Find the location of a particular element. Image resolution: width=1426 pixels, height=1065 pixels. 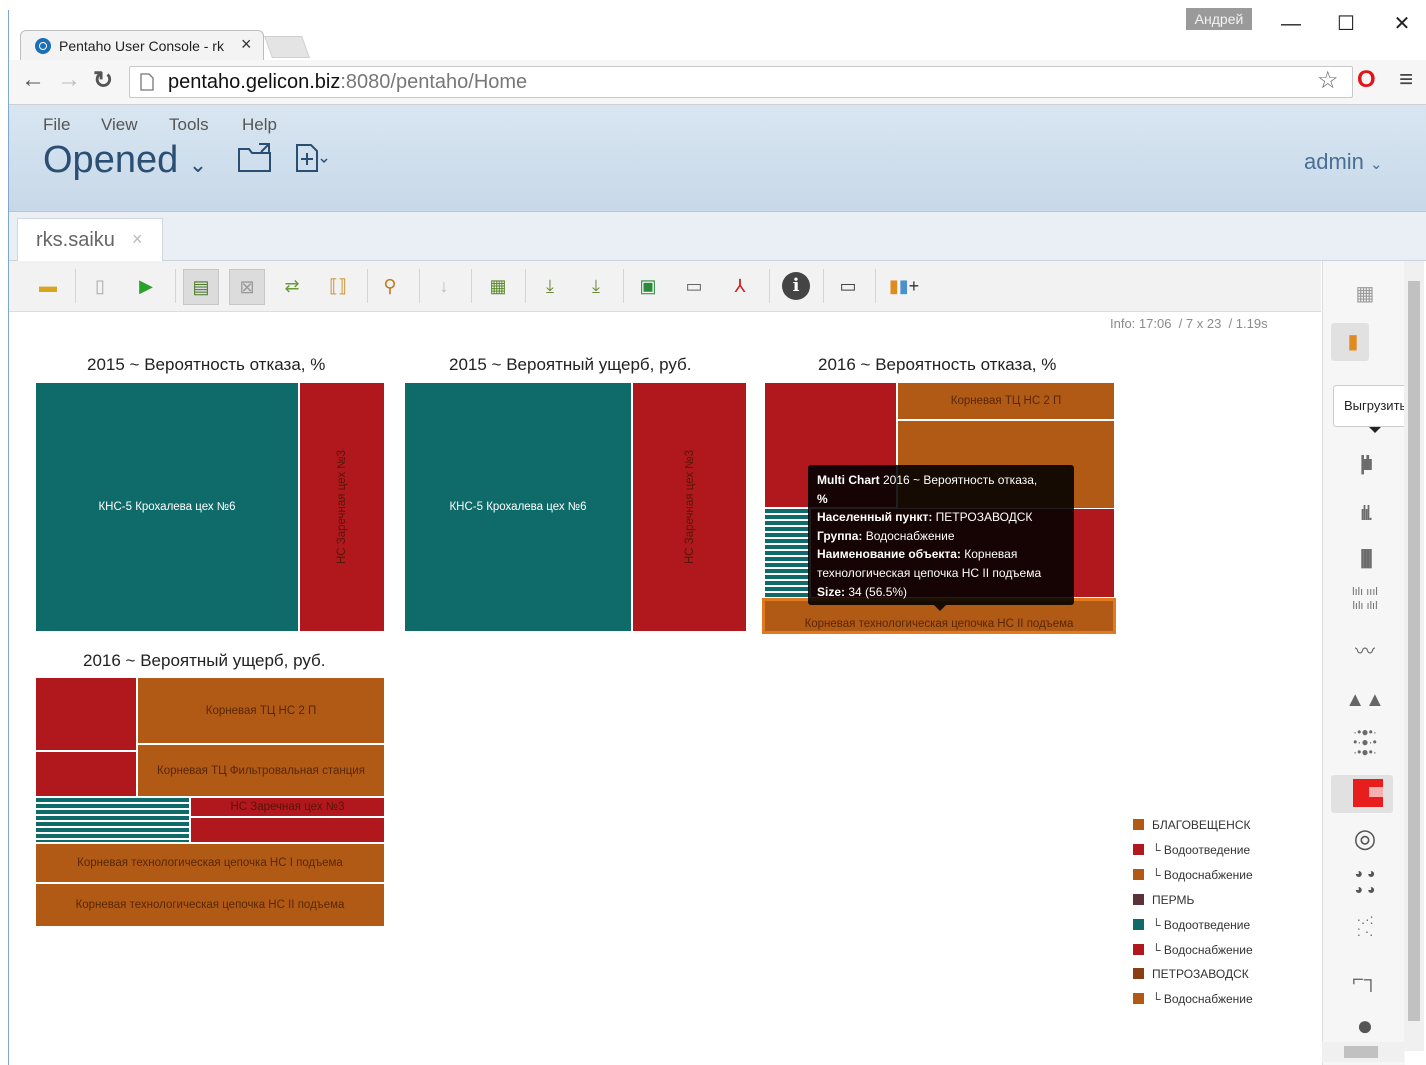

line-chart-icon: 〰 is located at coordinates (1365, 652).